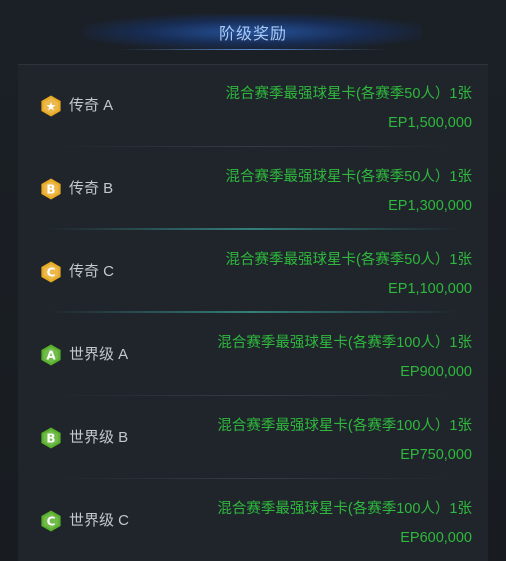 Image resolution: width=506 pixels, height=561 pixels. I want to click on title-banner: 阶级奖励, so click(253, 32).